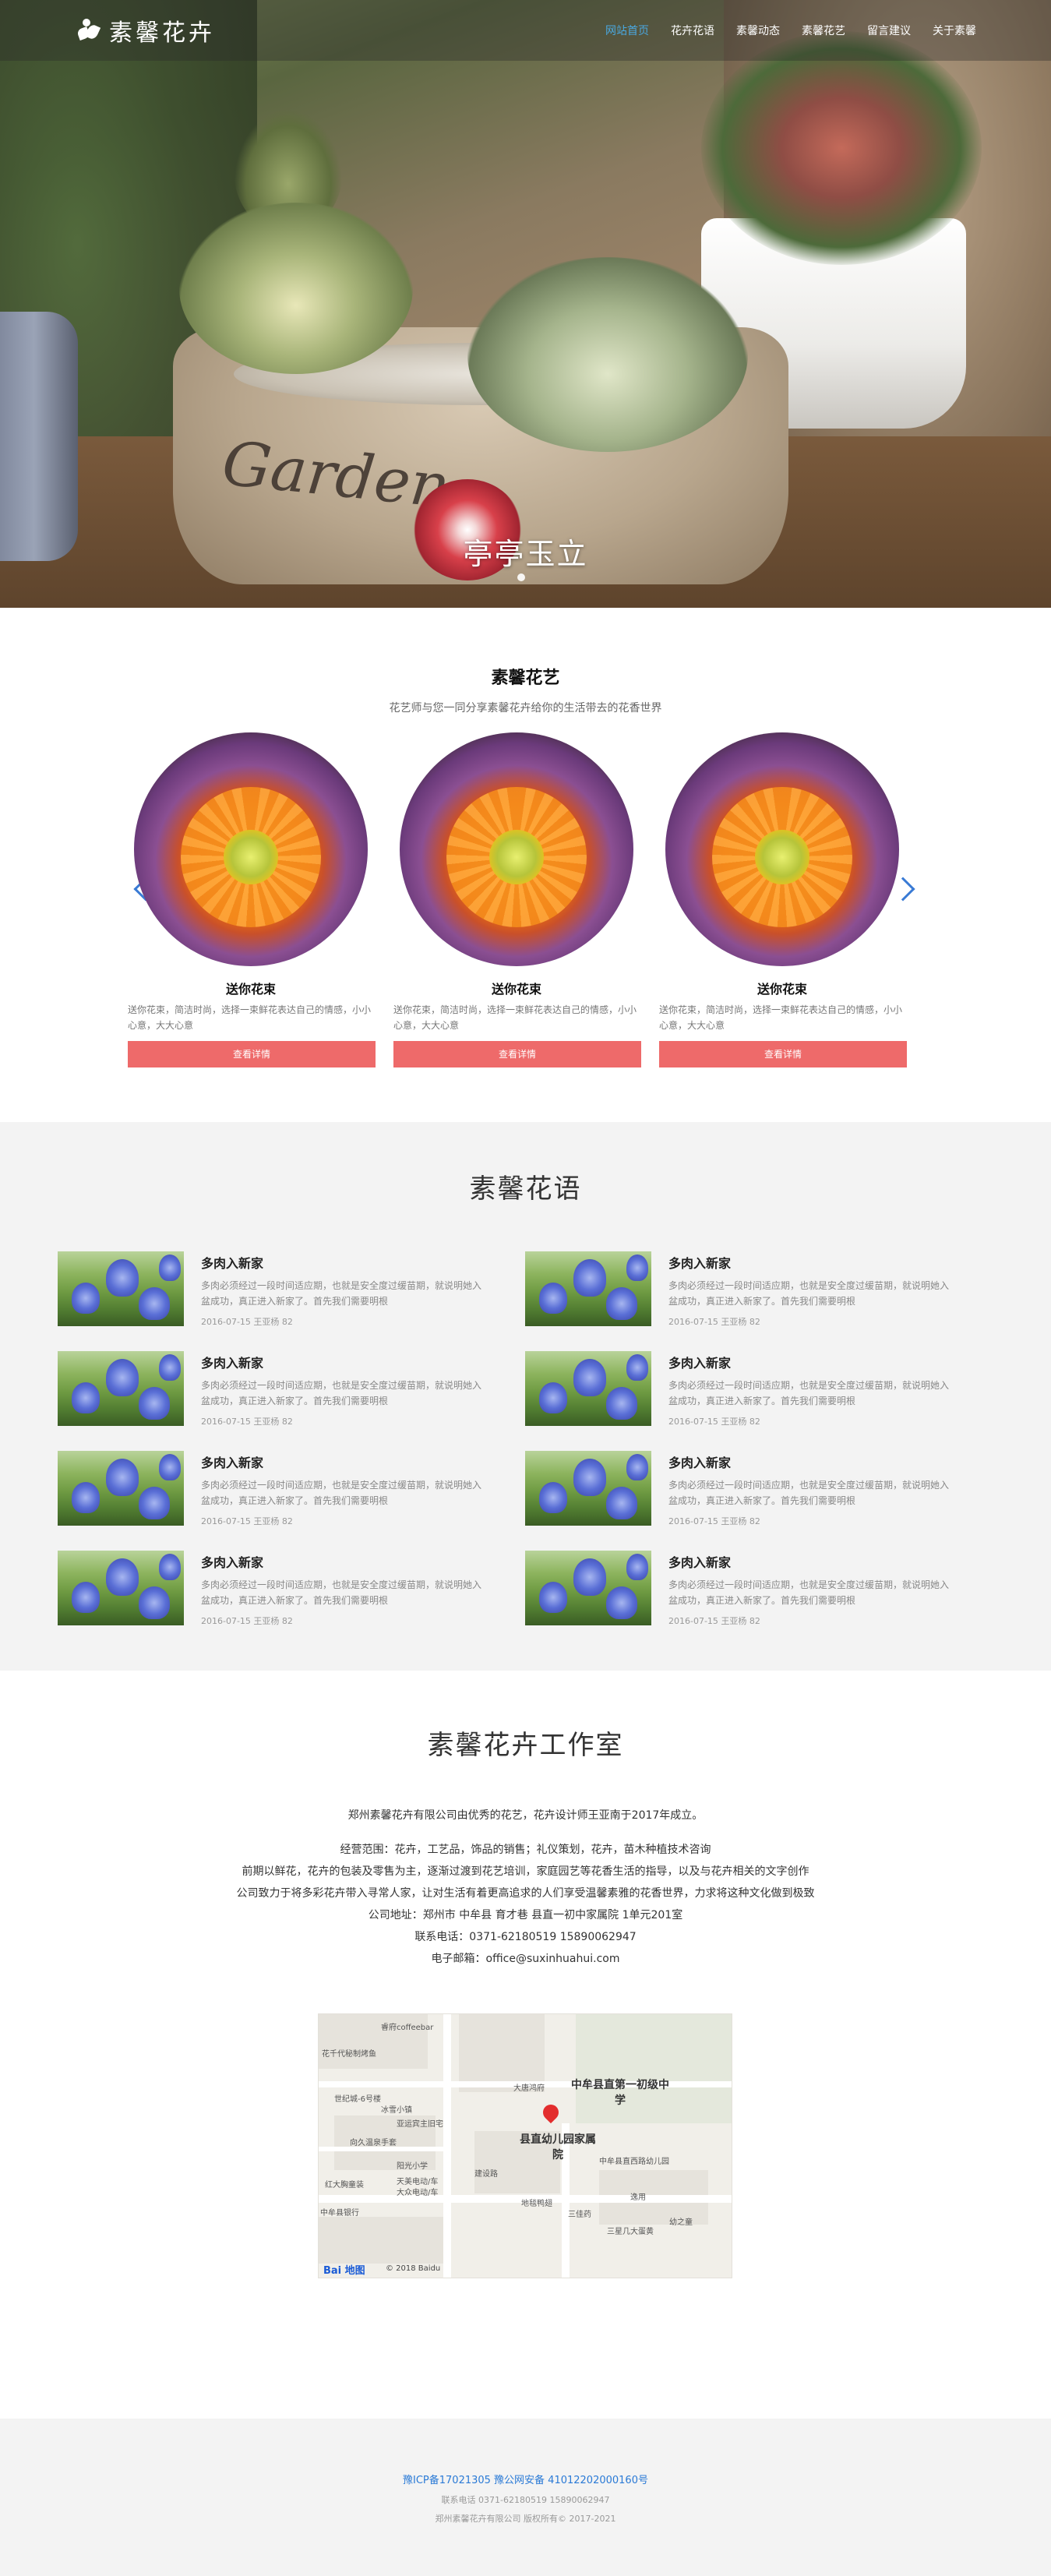 This screenshot has width=1051, height=2576. Describe the element at coordinates (607, 354) in the screenshot. I see `hero-succulent-center` at that location.